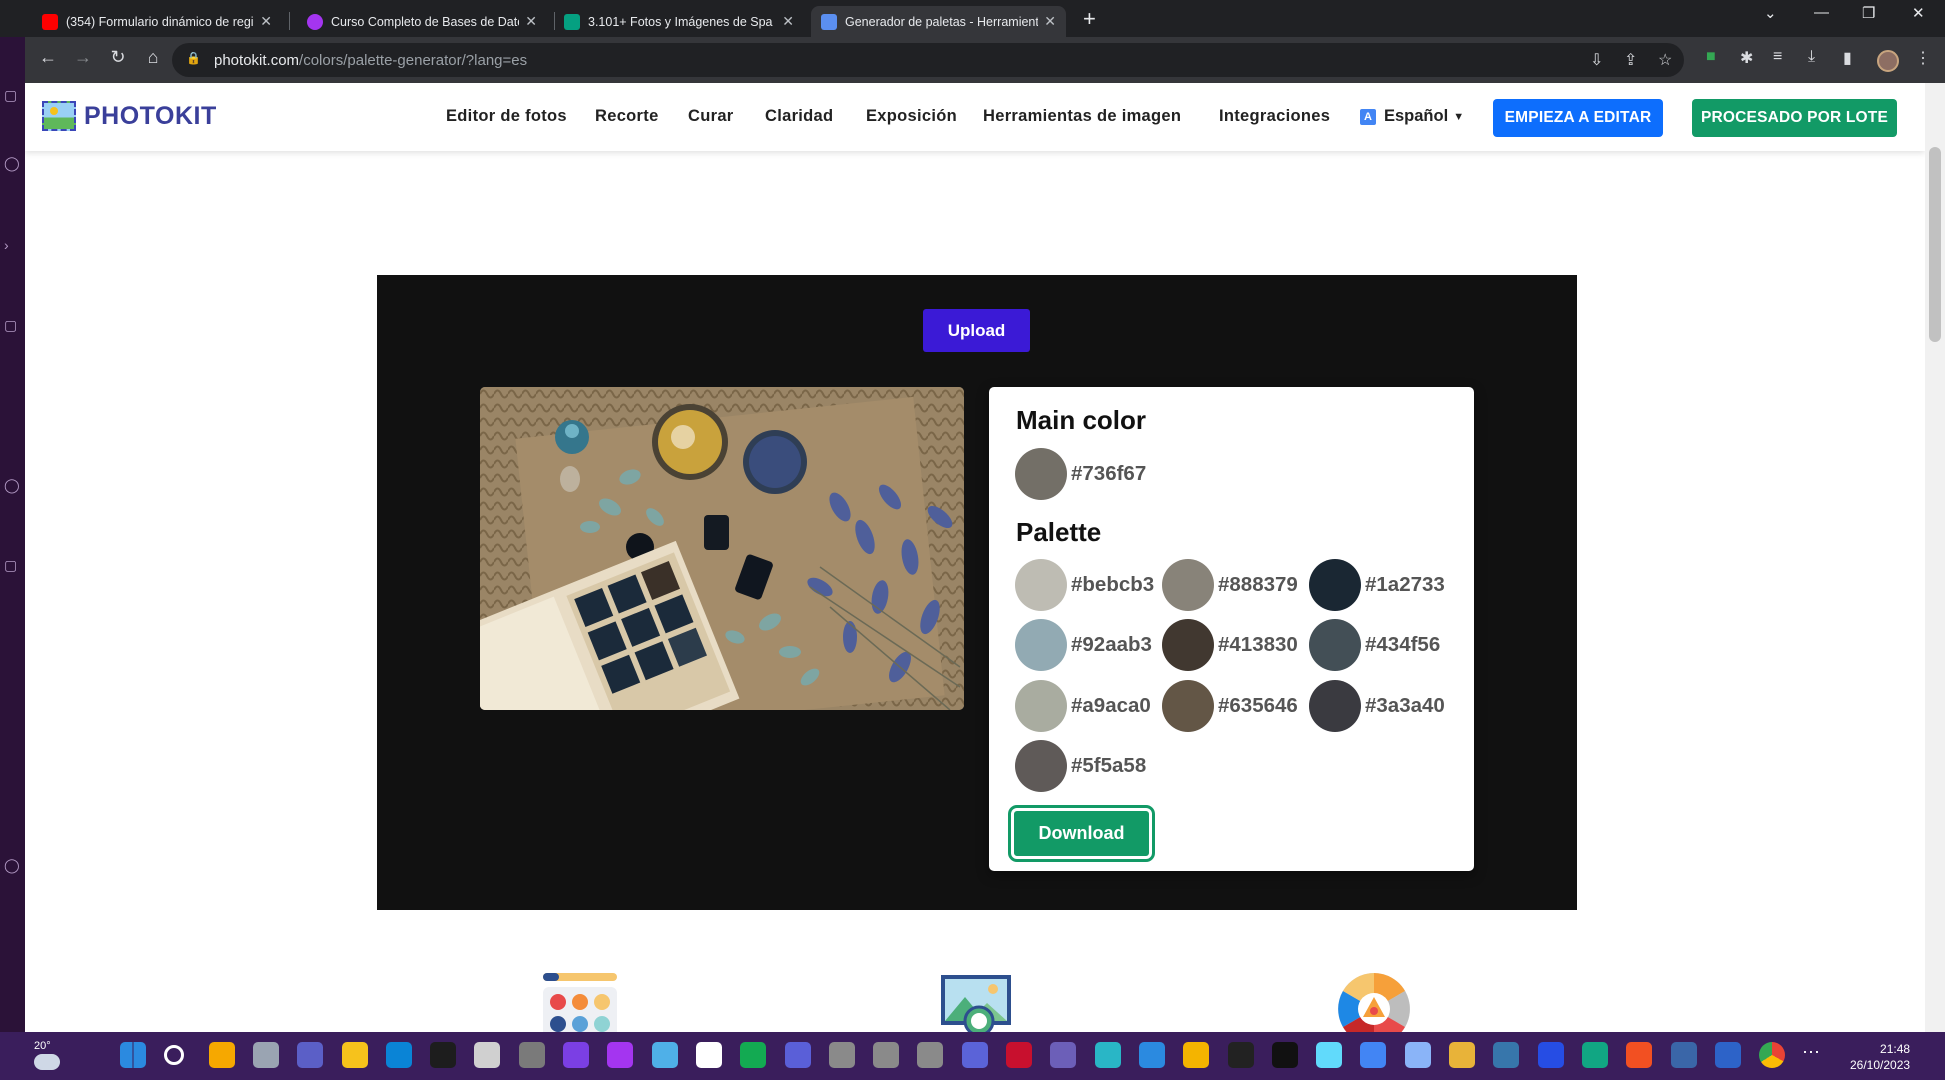 This screenshot has height=1080, width=1945. I want to click on udemy-icon, so click(620, 1055).